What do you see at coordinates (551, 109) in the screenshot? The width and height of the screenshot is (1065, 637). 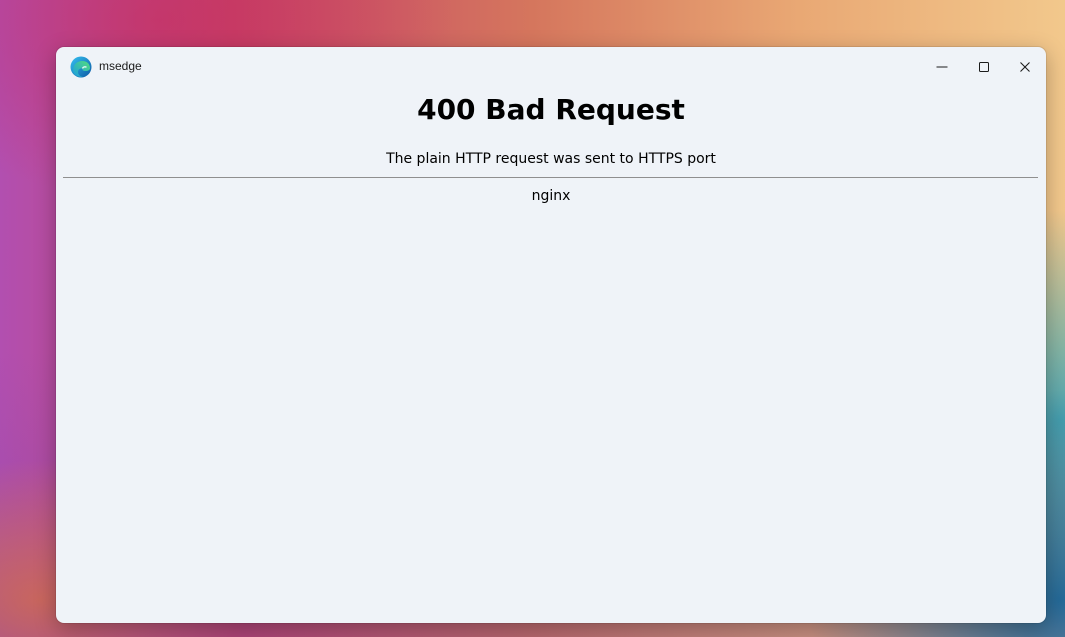 I see `page-title: 400 Bad Request` at bounding box center [551, 109].